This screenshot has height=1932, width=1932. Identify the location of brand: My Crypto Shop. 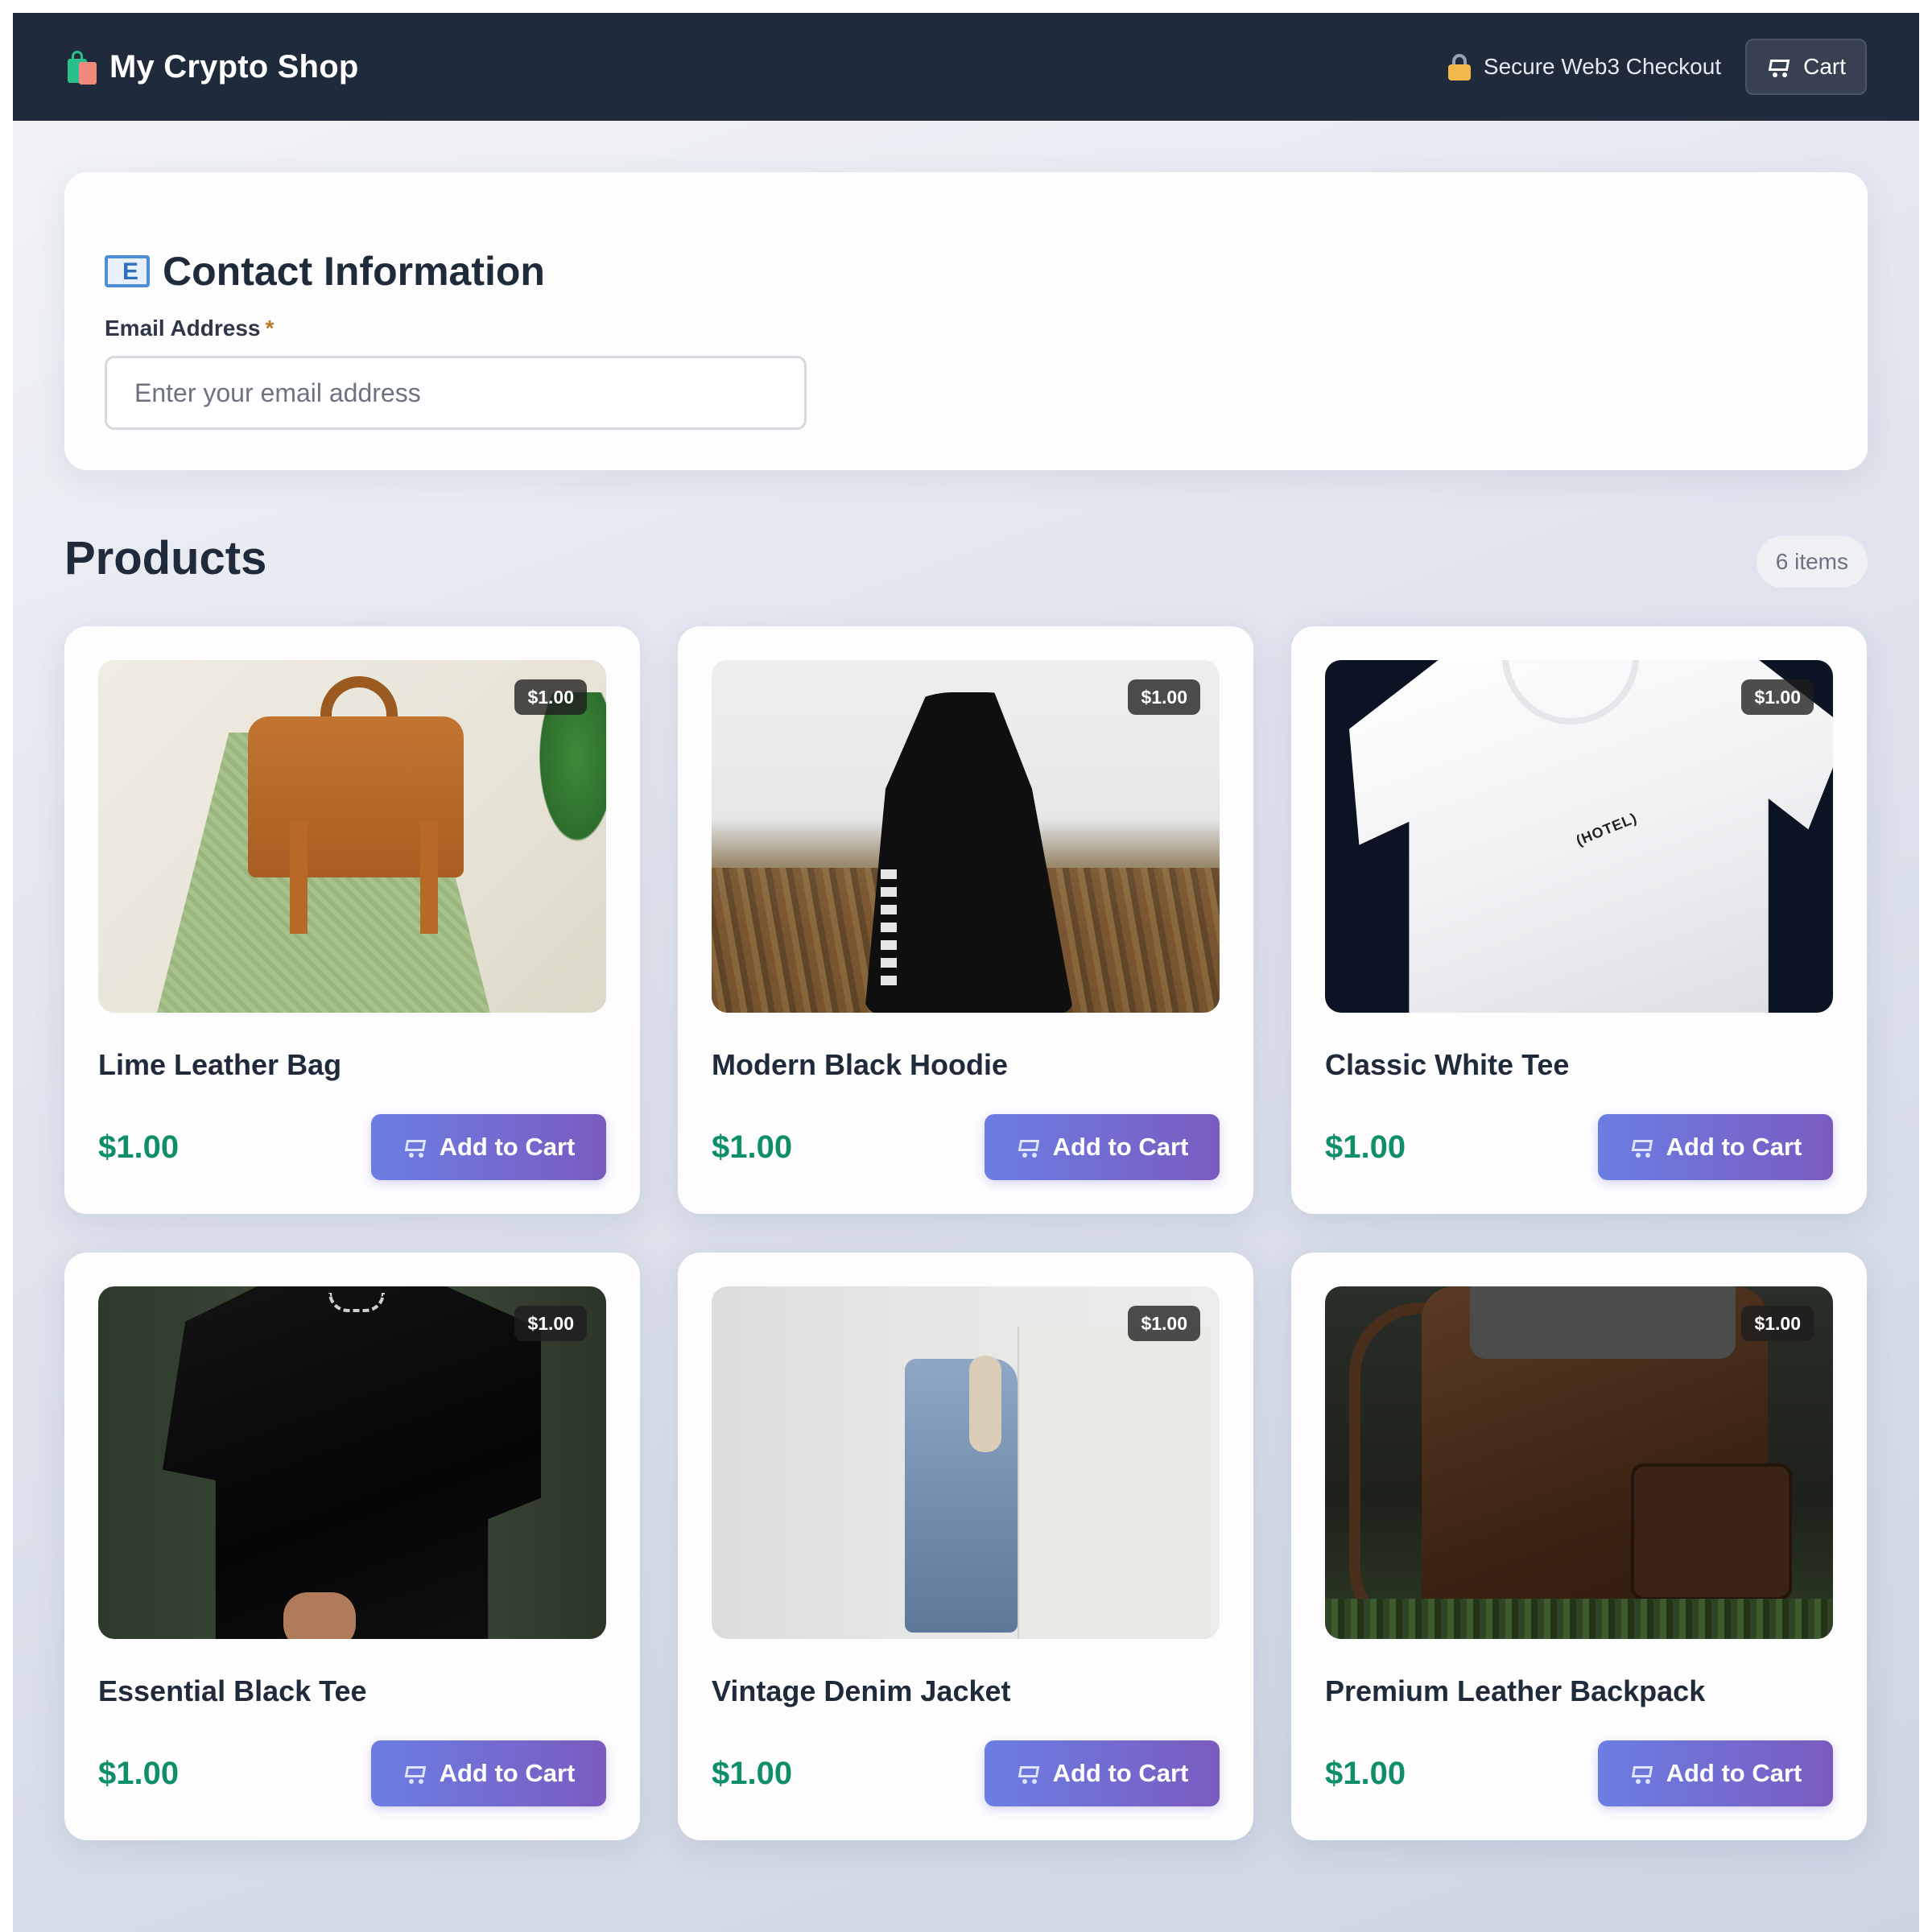
(211, 67).